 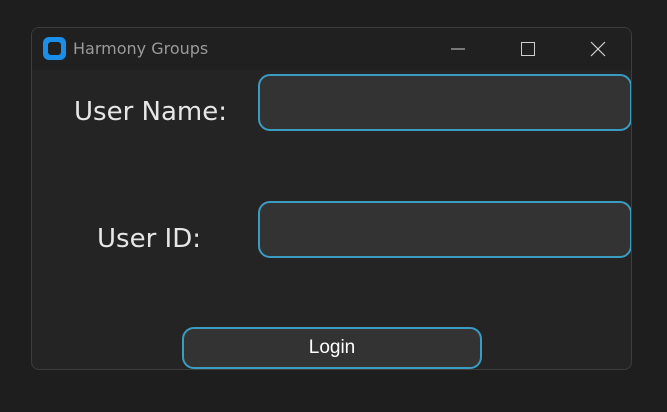 What do you see at coordinates (150, 112) in the screenshot?
I see `username-label: User Name:` at bounding box center [150, 112].